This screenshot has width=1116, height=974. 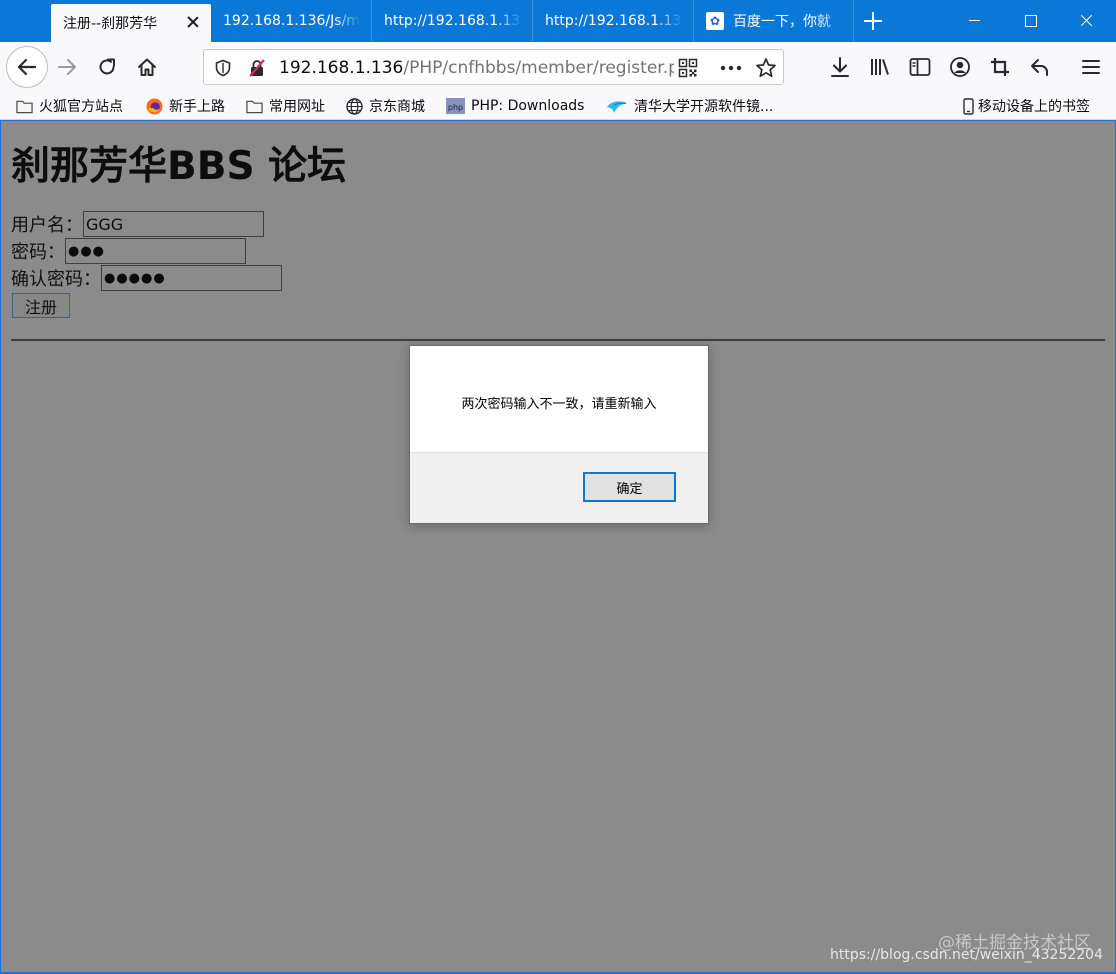 What do you see at coordinates (873, 21) in the screenshot?
I see `new-tab-plus-icon` at bounding box center [873, 21].